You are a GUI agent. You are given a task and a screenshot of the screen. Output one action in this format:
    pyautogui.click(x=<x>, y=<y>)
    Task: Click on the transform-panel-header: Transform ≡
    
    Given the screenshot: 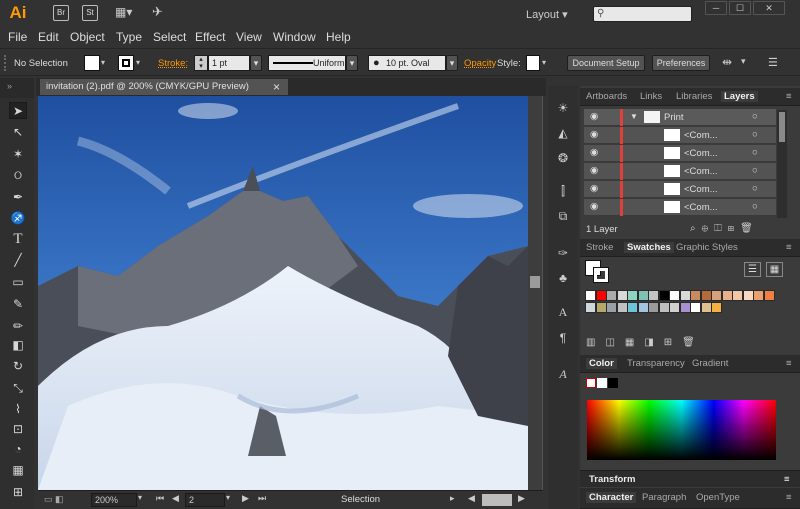 What is the action you would take?
    pyautogui.click(x=690, y=478)
    